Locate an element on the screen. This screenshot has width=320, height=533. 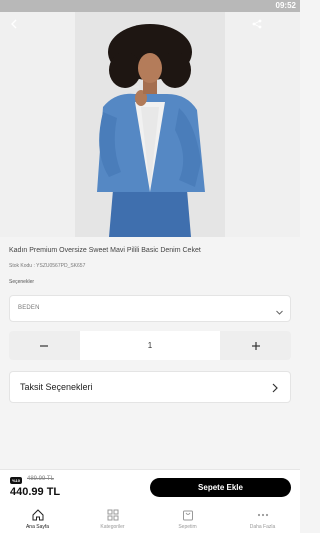
discount-badge: %10 is located at coordinates (16, 480).